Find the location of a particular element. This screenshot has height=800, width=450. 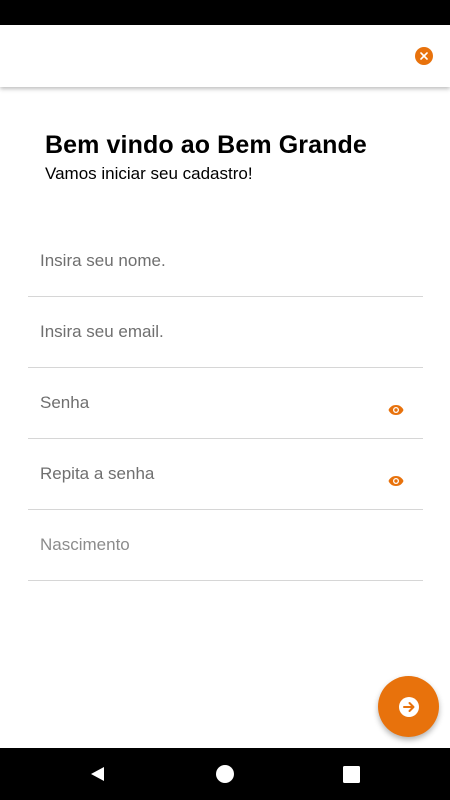

password-confirm-visibility-toggle is located at coordinates (396, 481).